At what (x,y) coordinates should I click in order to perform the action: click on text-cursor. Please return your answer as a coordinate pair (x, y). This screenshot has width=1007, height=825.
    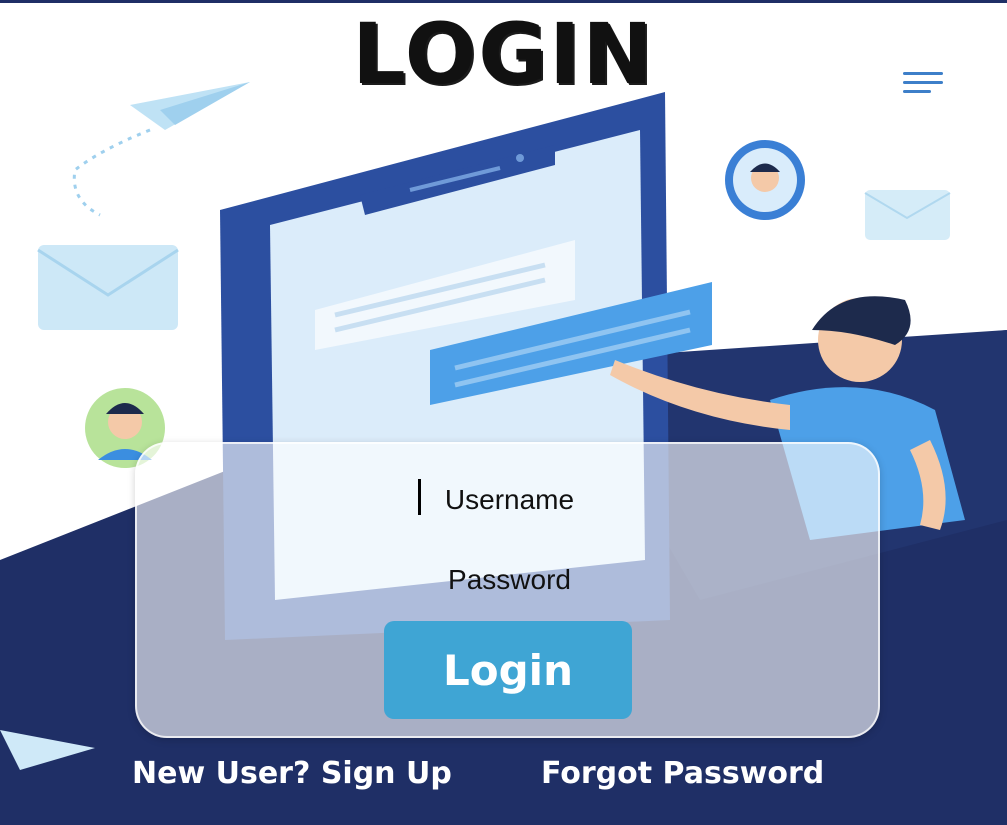
    Looking at the image, I should click on (419, 497).